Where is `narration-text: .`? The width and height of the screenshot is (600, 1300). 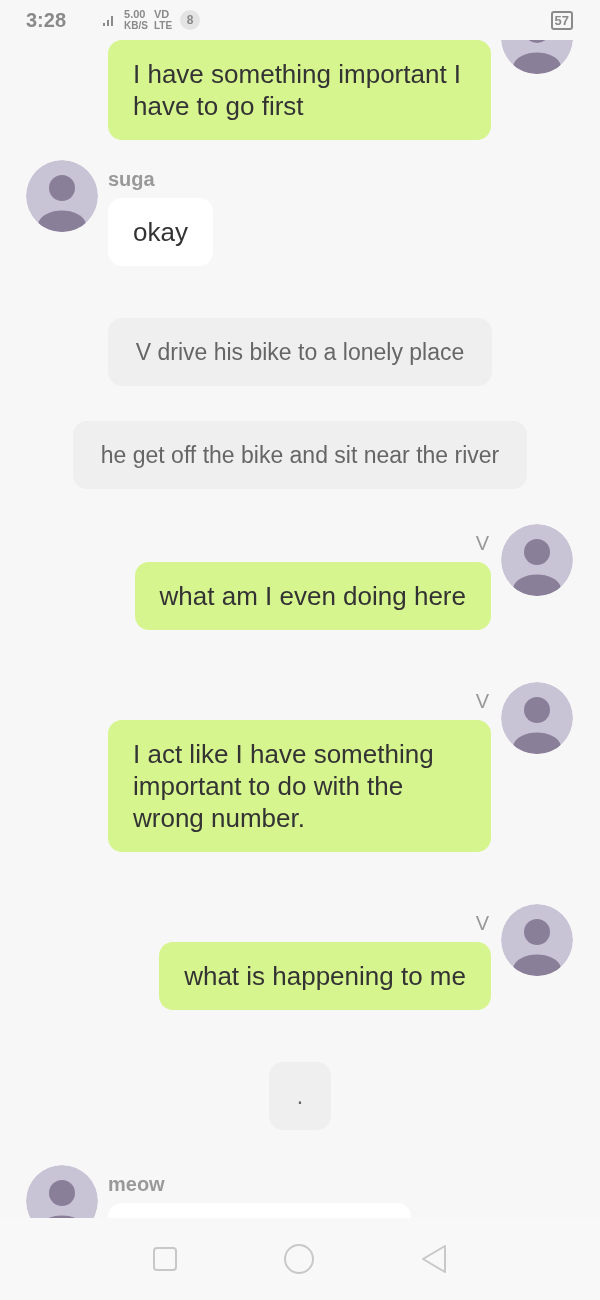 narration-text: . is located at coordinates (300, 1096).